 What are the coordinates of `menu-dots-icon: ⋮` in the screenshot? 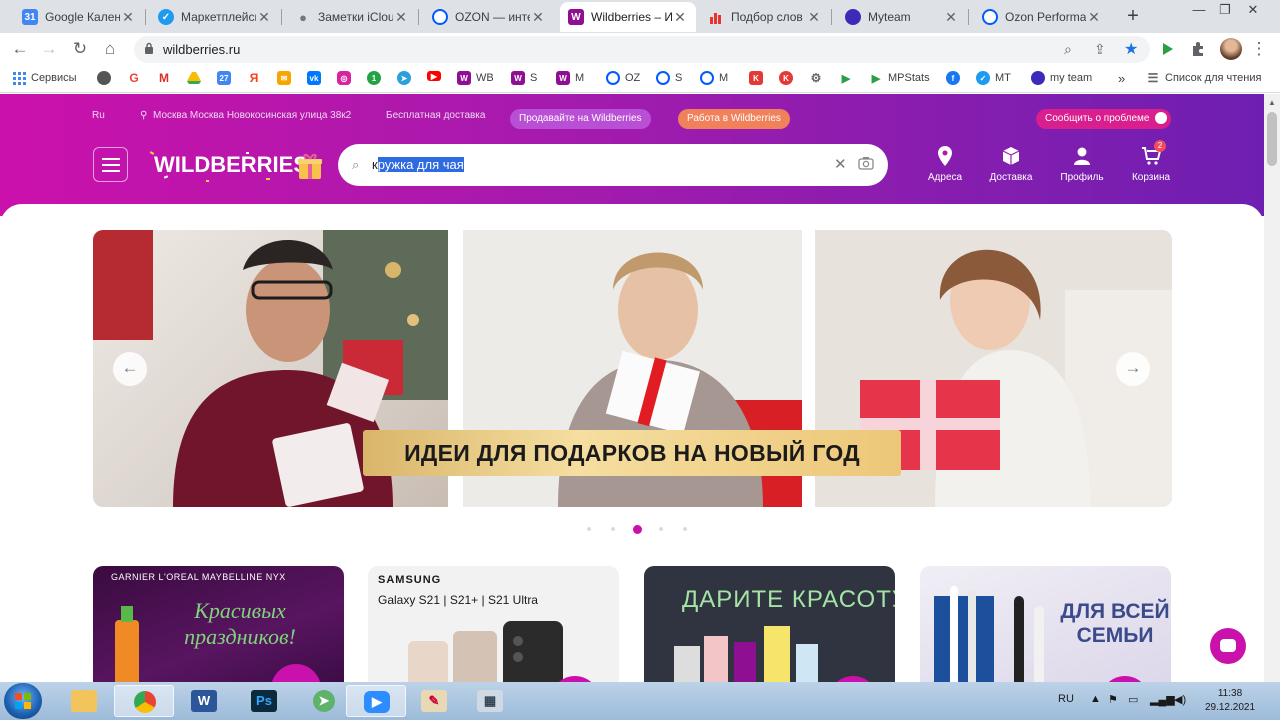 It's located at (1259, 49).